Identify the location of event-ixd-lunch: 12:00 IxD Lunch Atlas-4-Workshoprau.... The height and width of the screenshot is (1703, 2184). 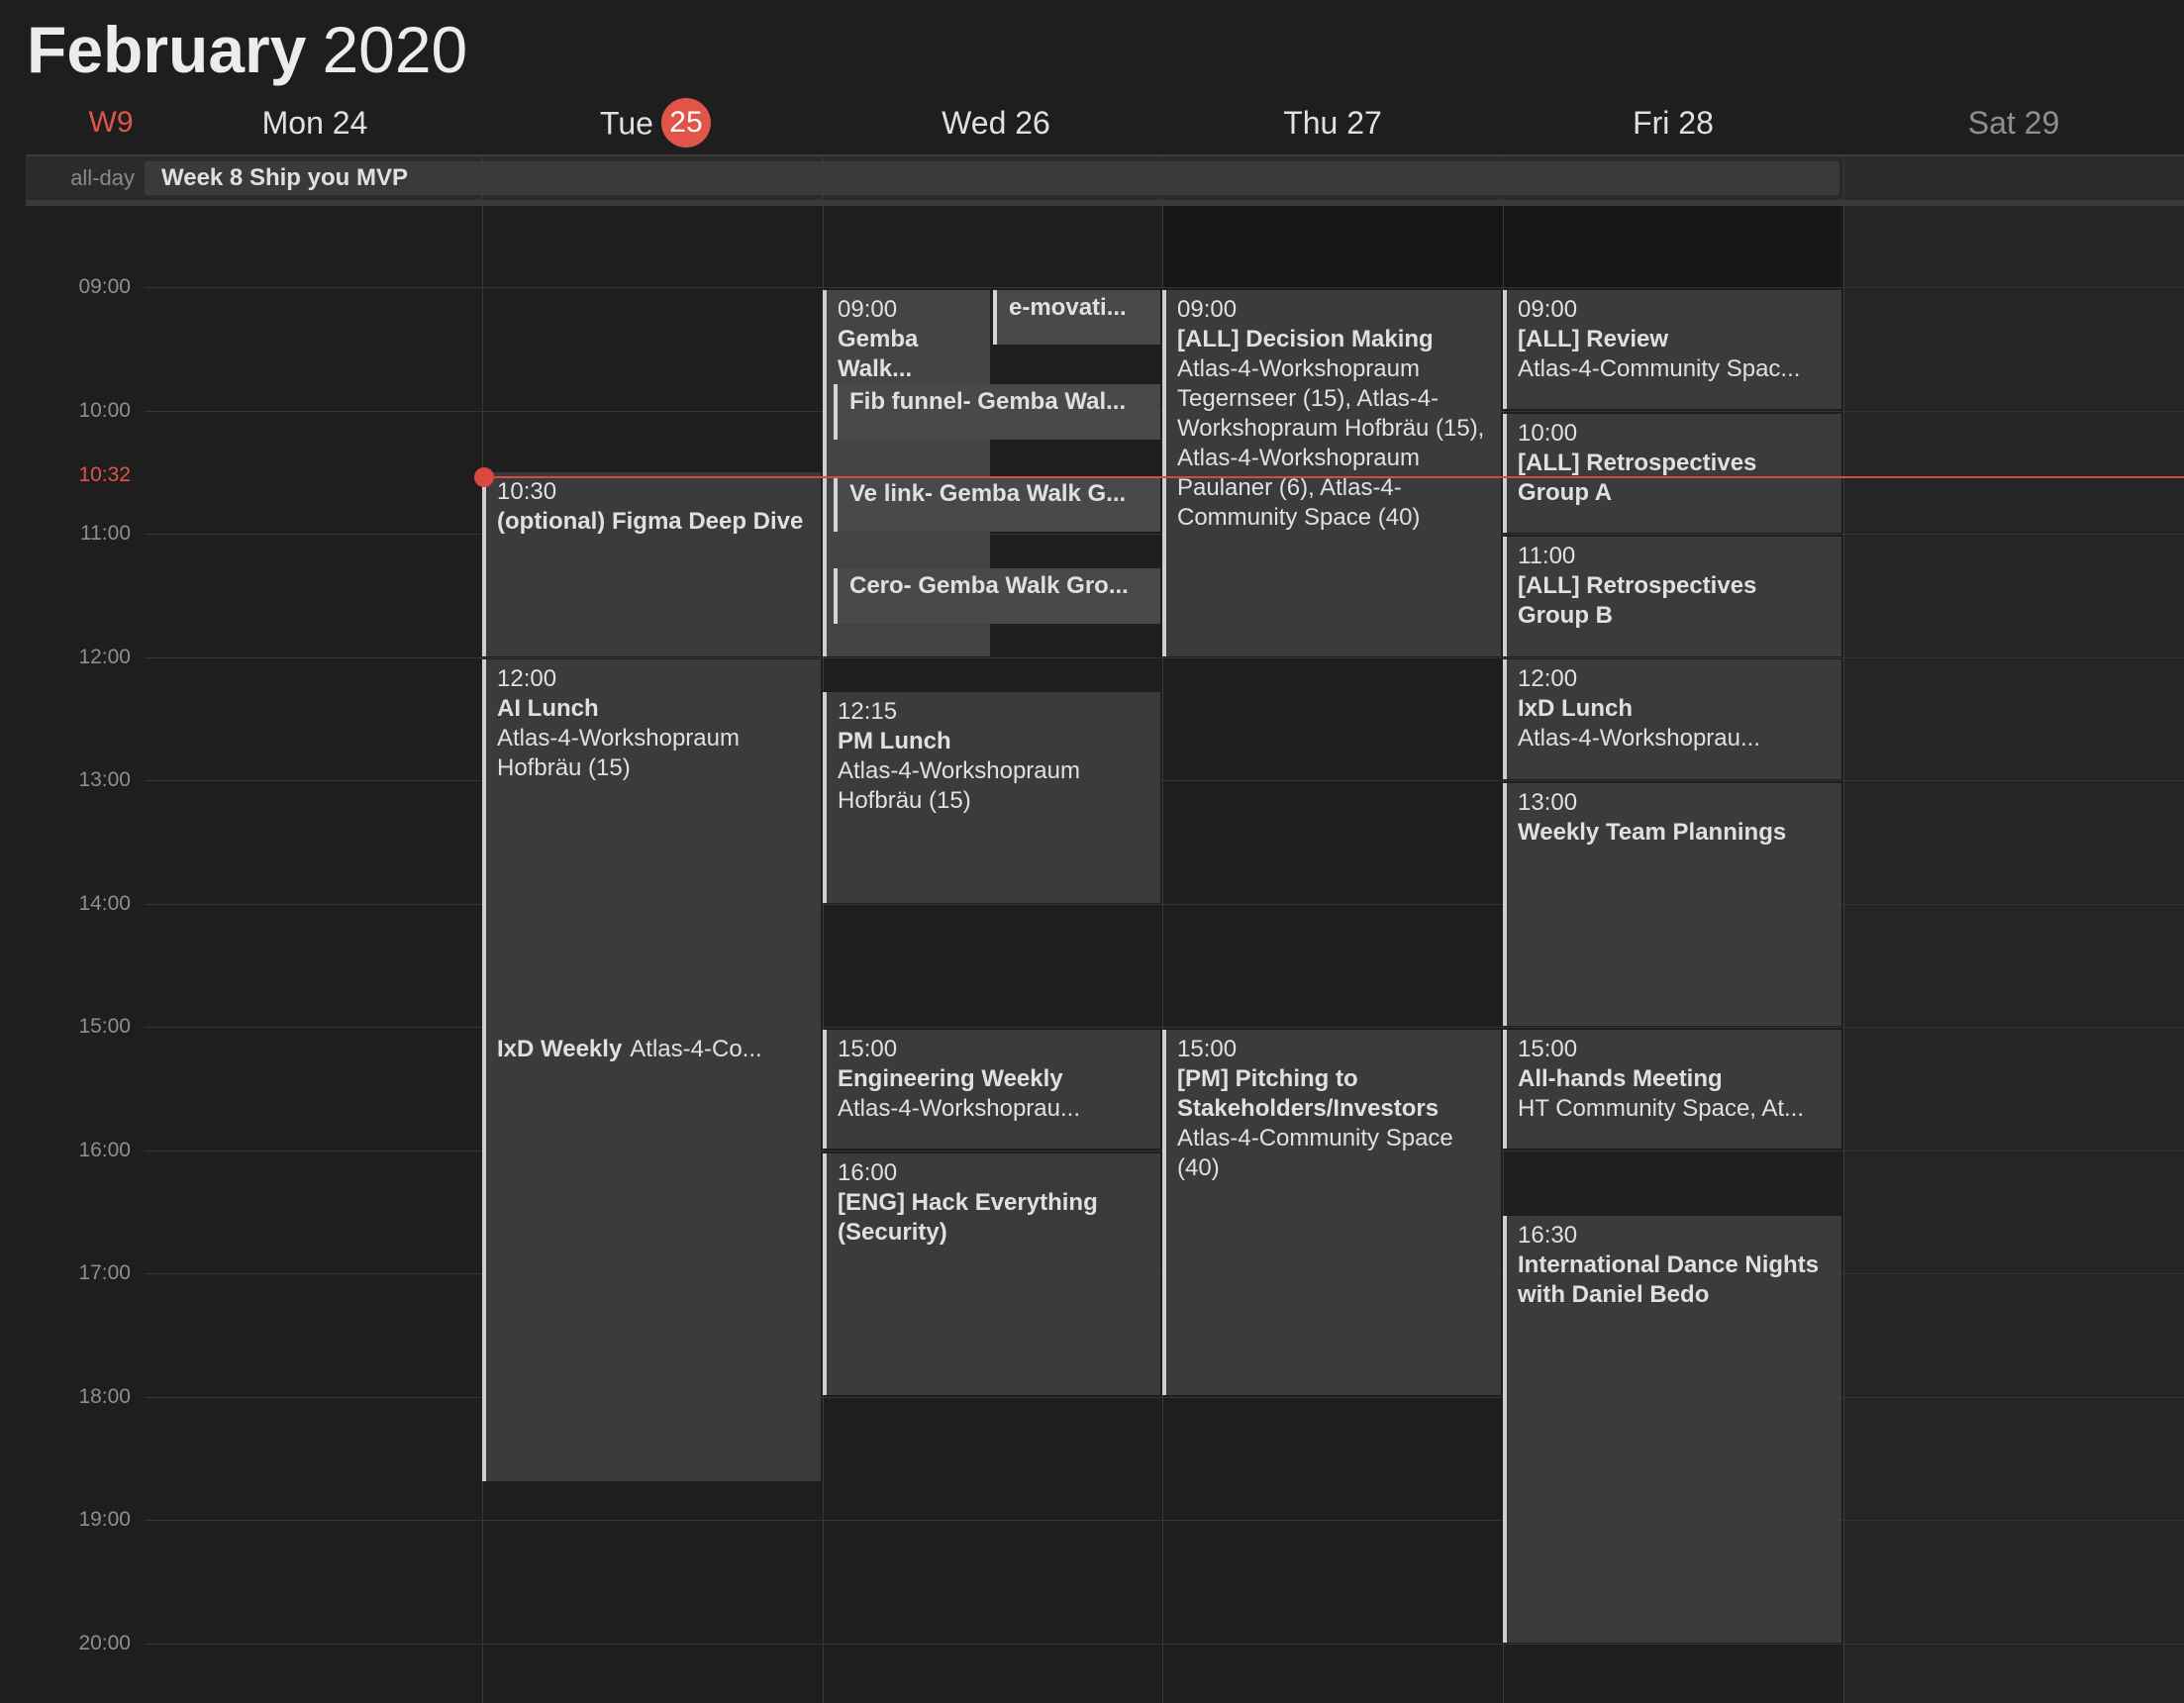
(1672, 719).